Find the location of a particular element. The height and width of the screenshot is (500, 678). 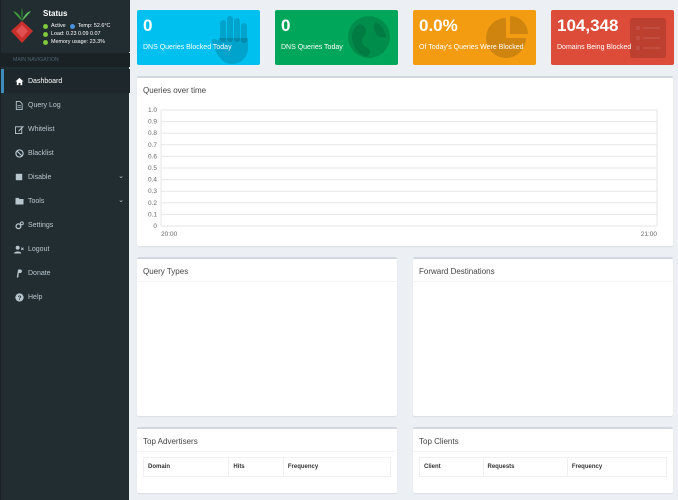

y-tick-label: 0.1 is located at coordinates (152, 214).